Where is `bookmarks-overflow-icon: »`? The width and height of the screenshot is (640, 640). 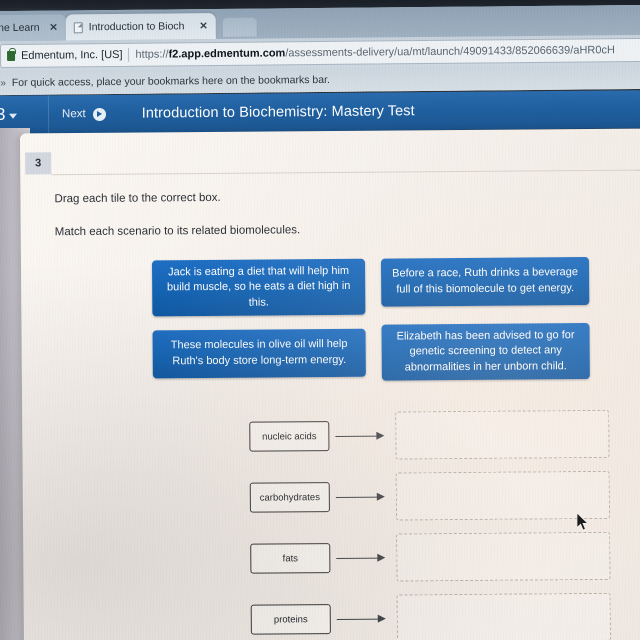 bookmarks-overflow-icon: » is located at coordinates (3, 83).